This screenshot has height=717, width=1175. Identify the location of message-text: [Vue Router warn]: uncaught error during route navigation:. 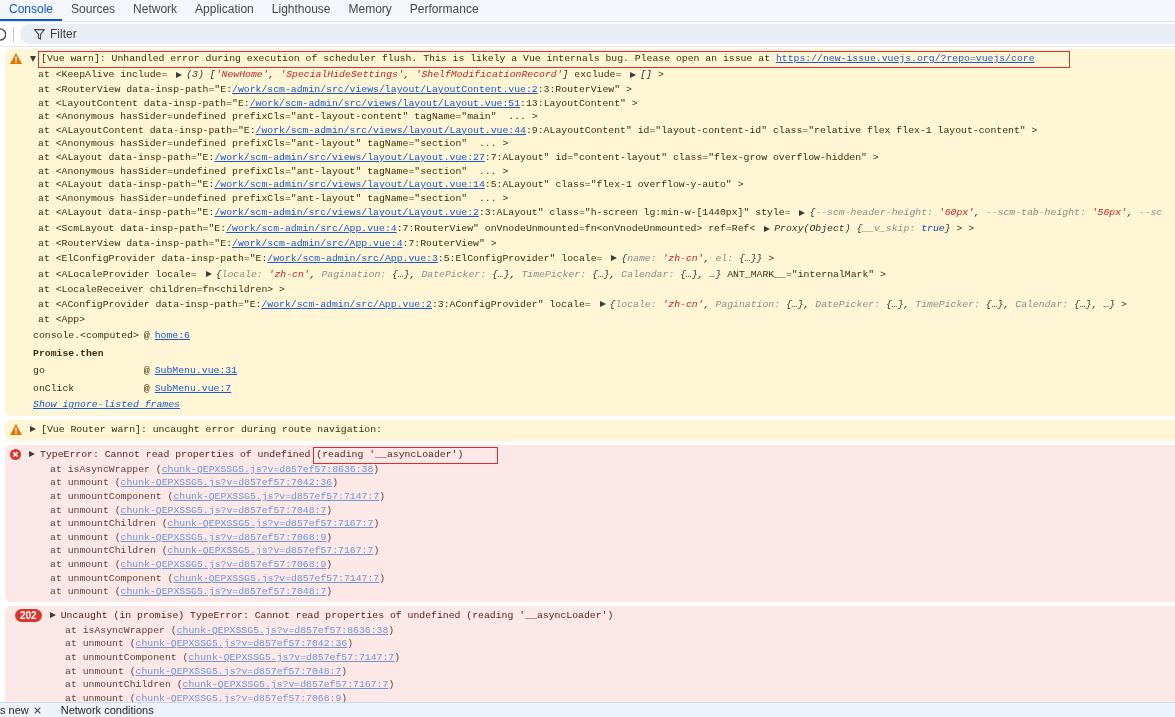
(211, 429).